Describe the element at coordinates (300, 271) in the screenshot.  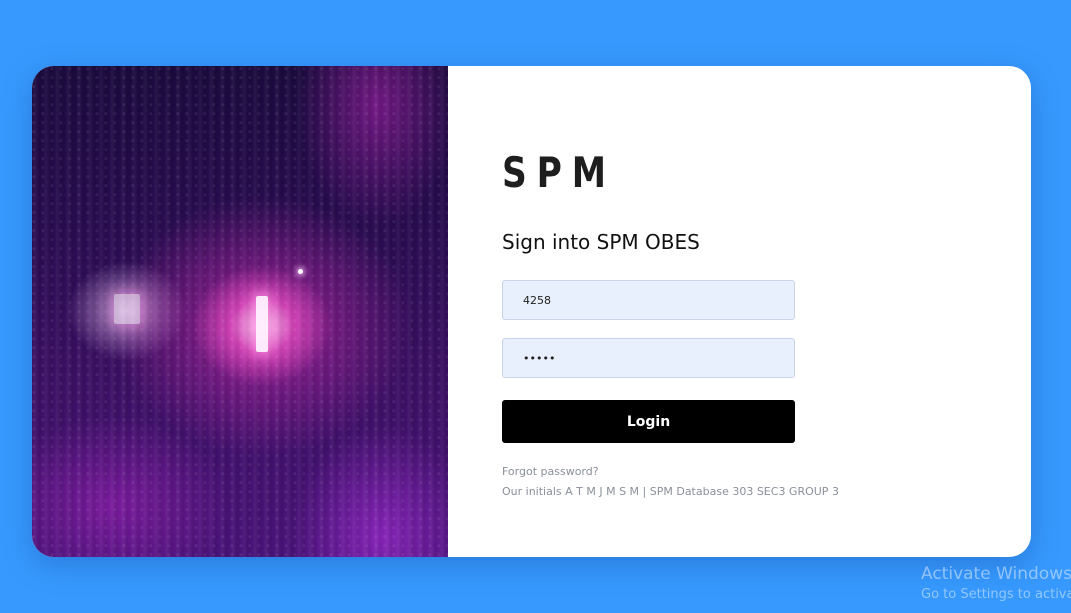
I see `light-dot` at that location.